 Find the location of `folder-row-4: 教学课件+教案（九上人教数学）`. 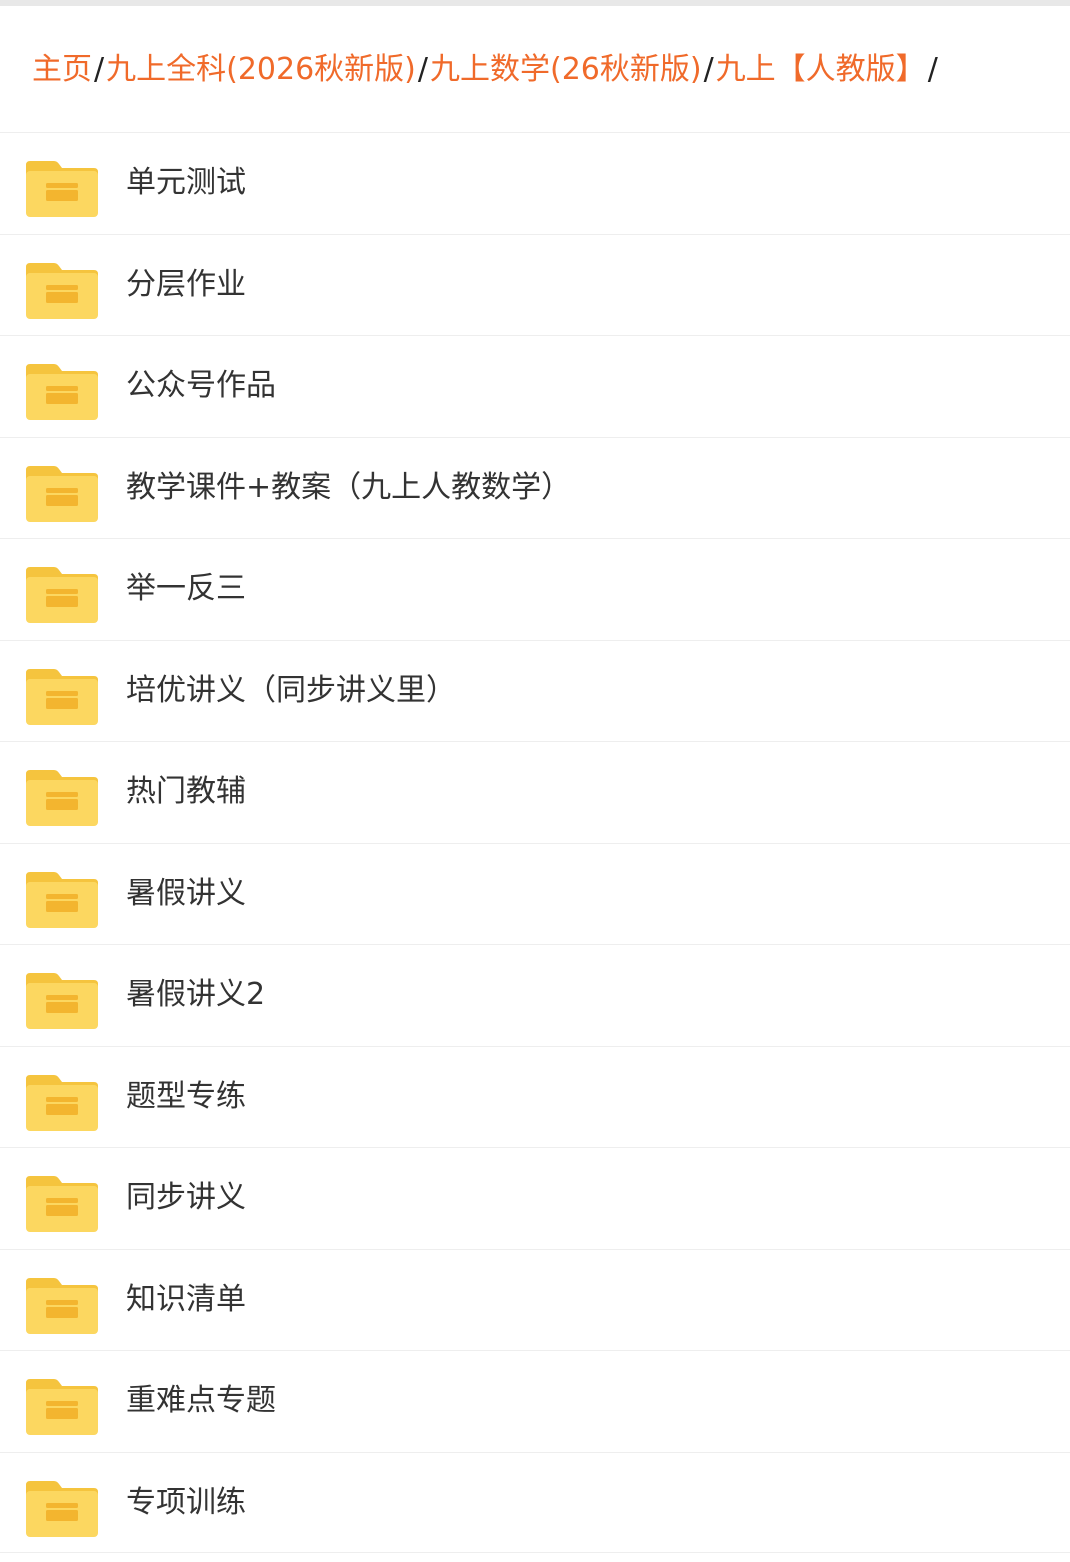

folder-row-4: 教学课件+教案（九上人教数学） is located at coordinates (535, 487).